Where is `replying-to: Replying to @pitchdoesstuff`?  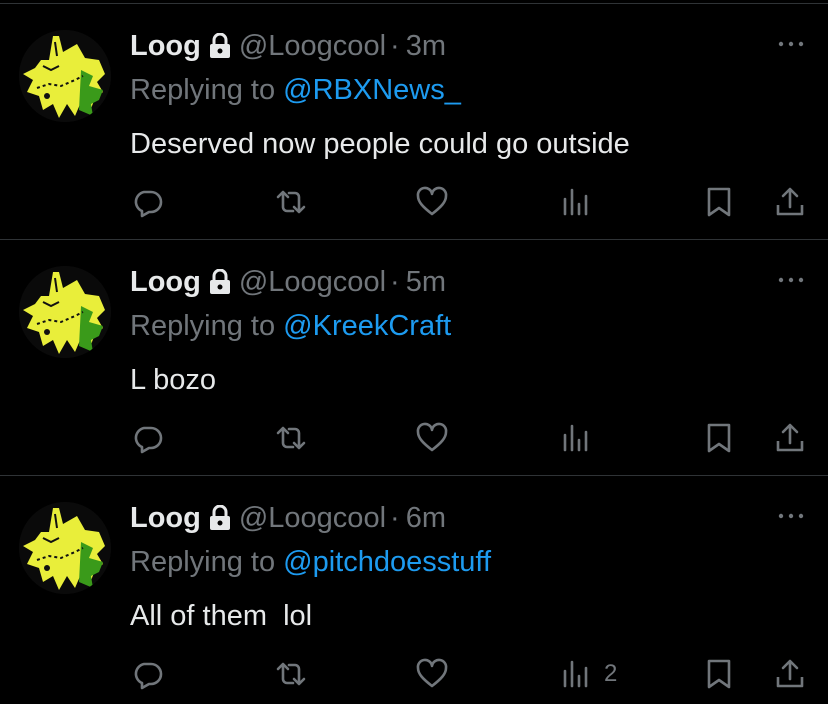
replying-to: Replying to @pitchdoesstuff is located at coordinates (310, 562).